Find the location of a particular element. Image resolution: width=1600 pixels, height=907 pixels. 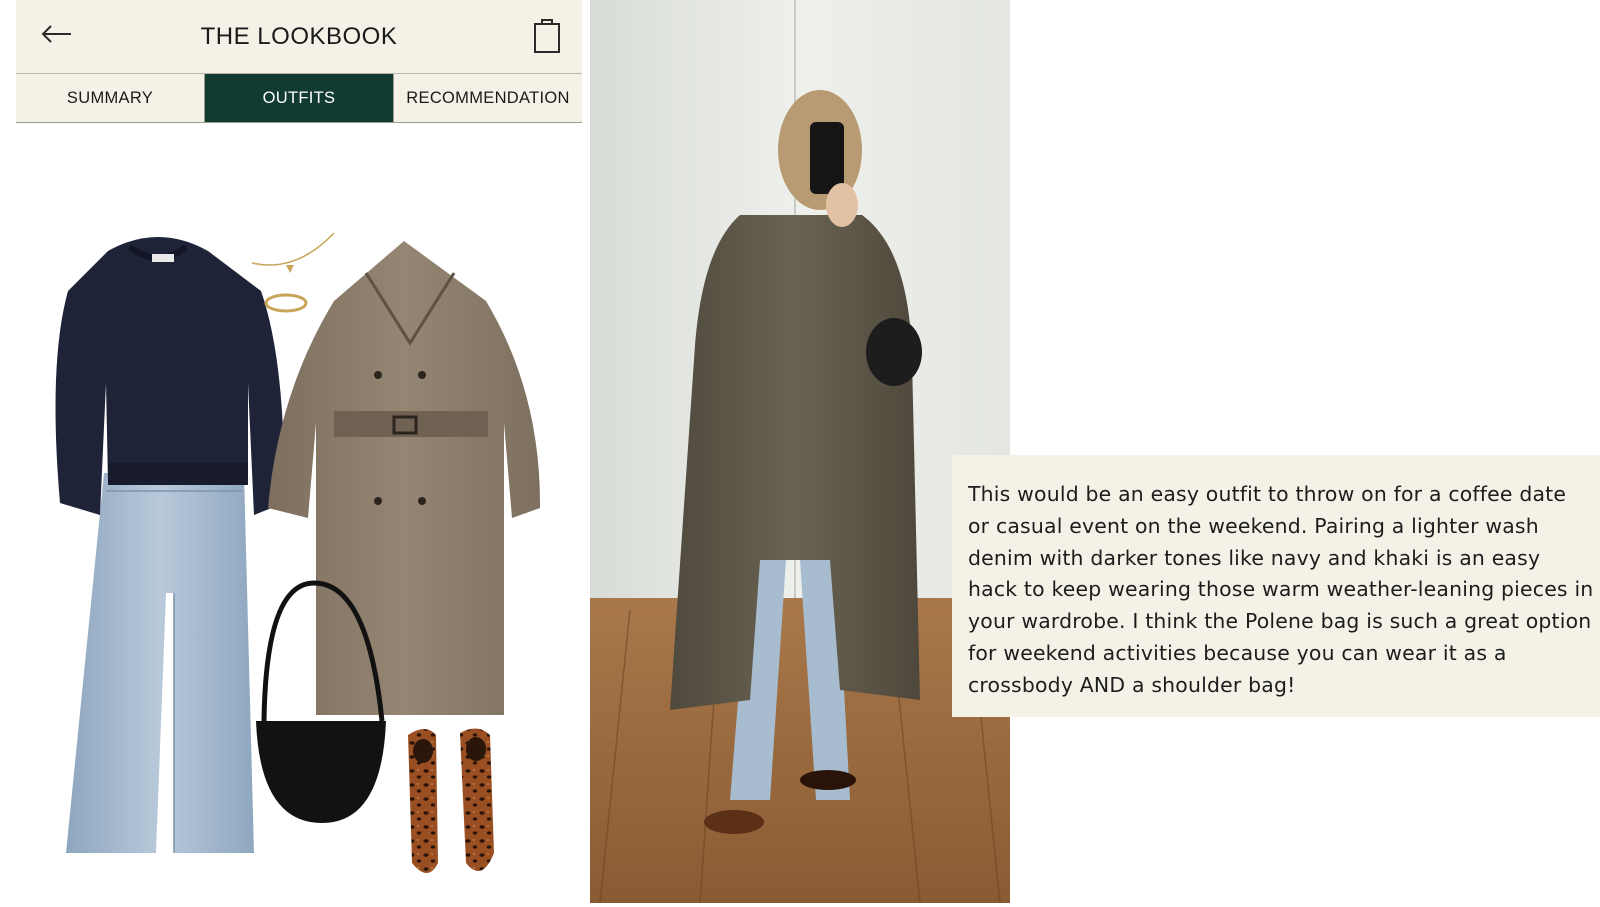

shopping-bag-button is located at coordinates (547, 35).